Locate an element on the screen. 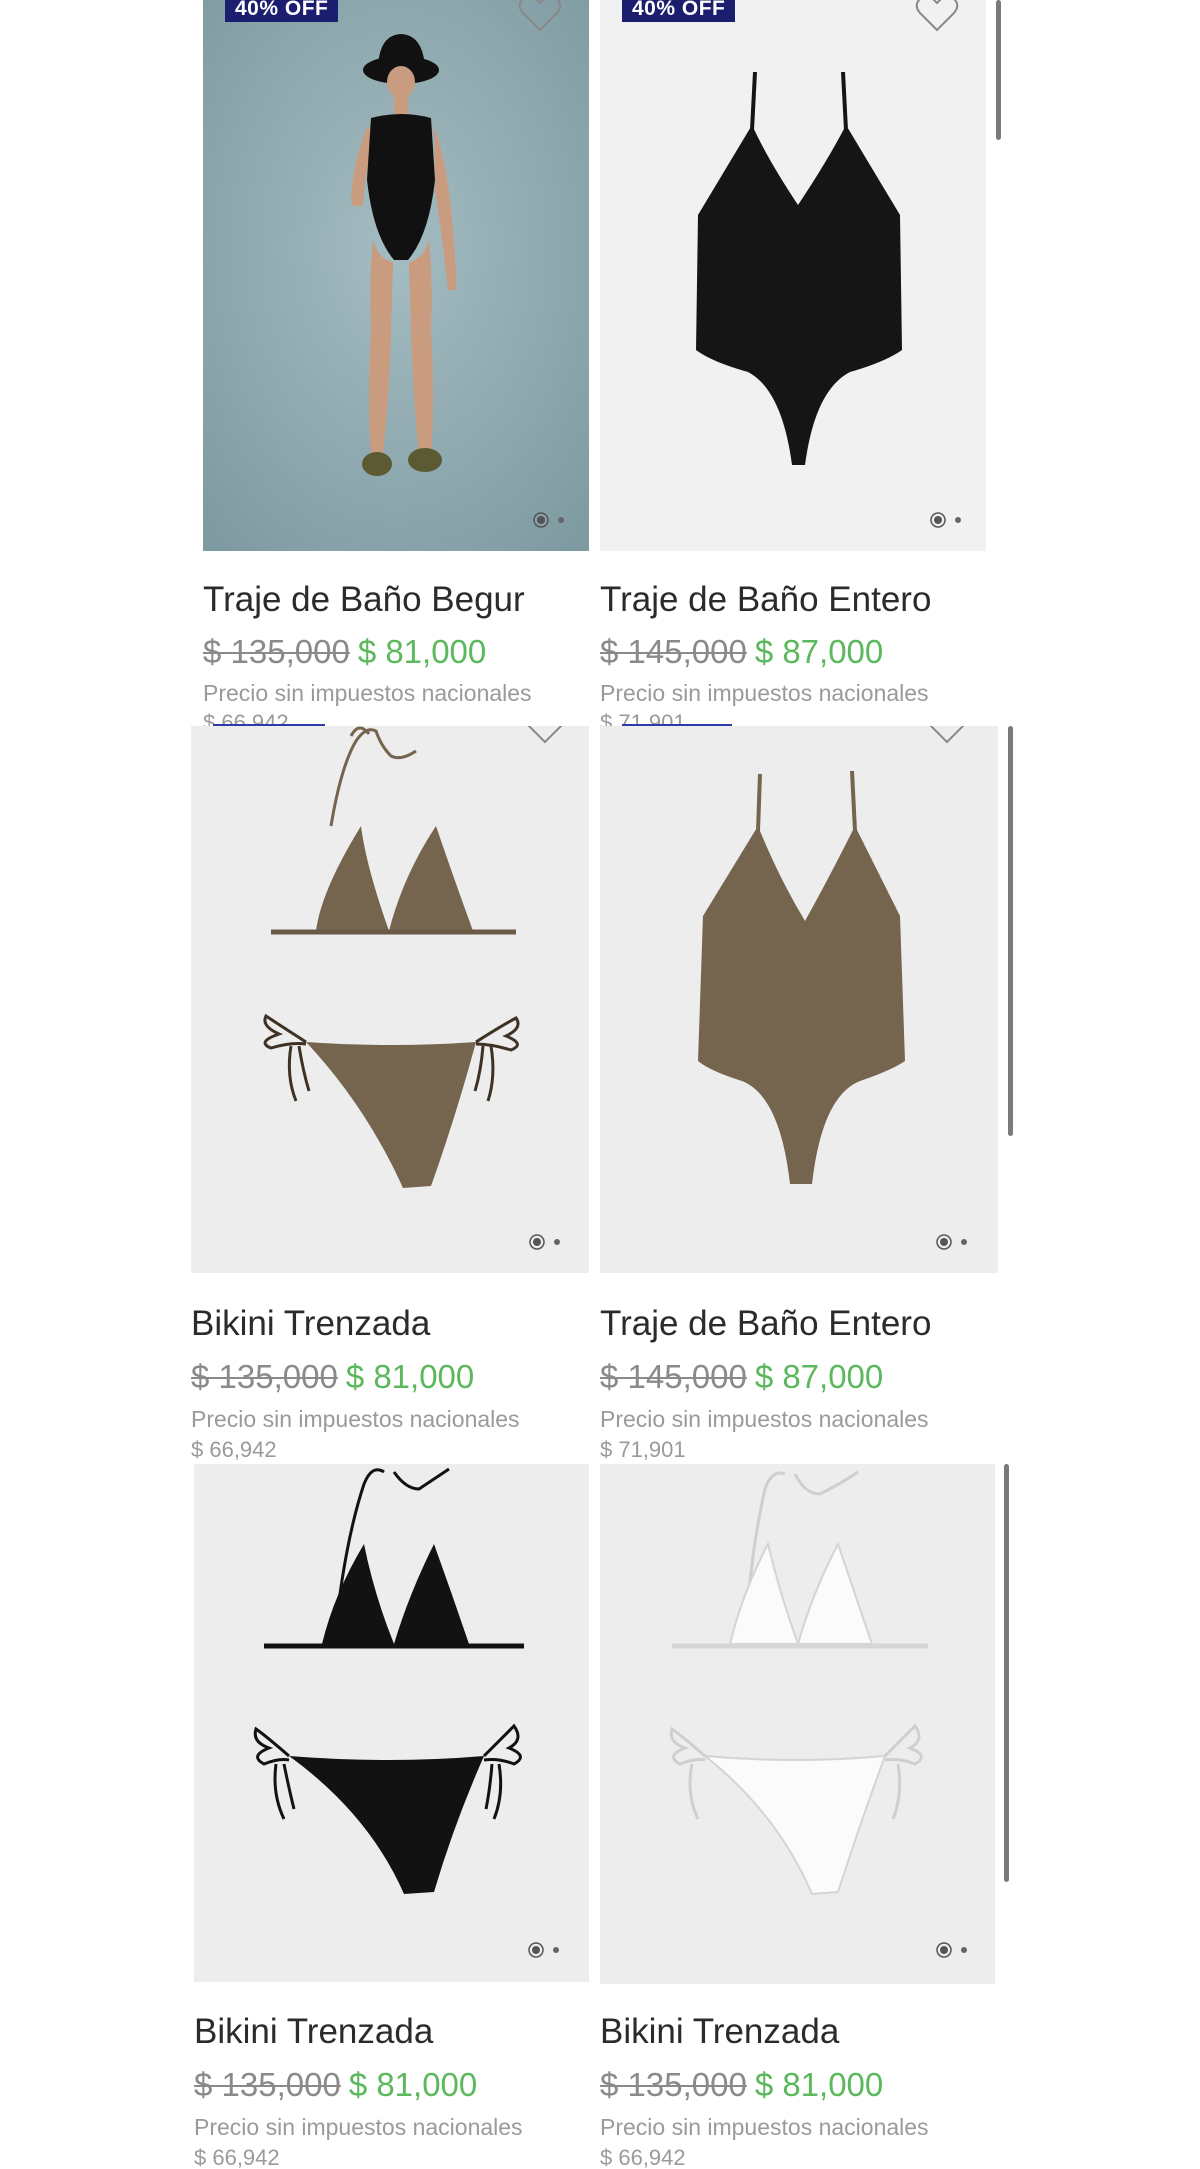 The width and height of the screenshot is (1200, 2169). tax-price: $ 71,901 is located at coordinates (643, 1449).